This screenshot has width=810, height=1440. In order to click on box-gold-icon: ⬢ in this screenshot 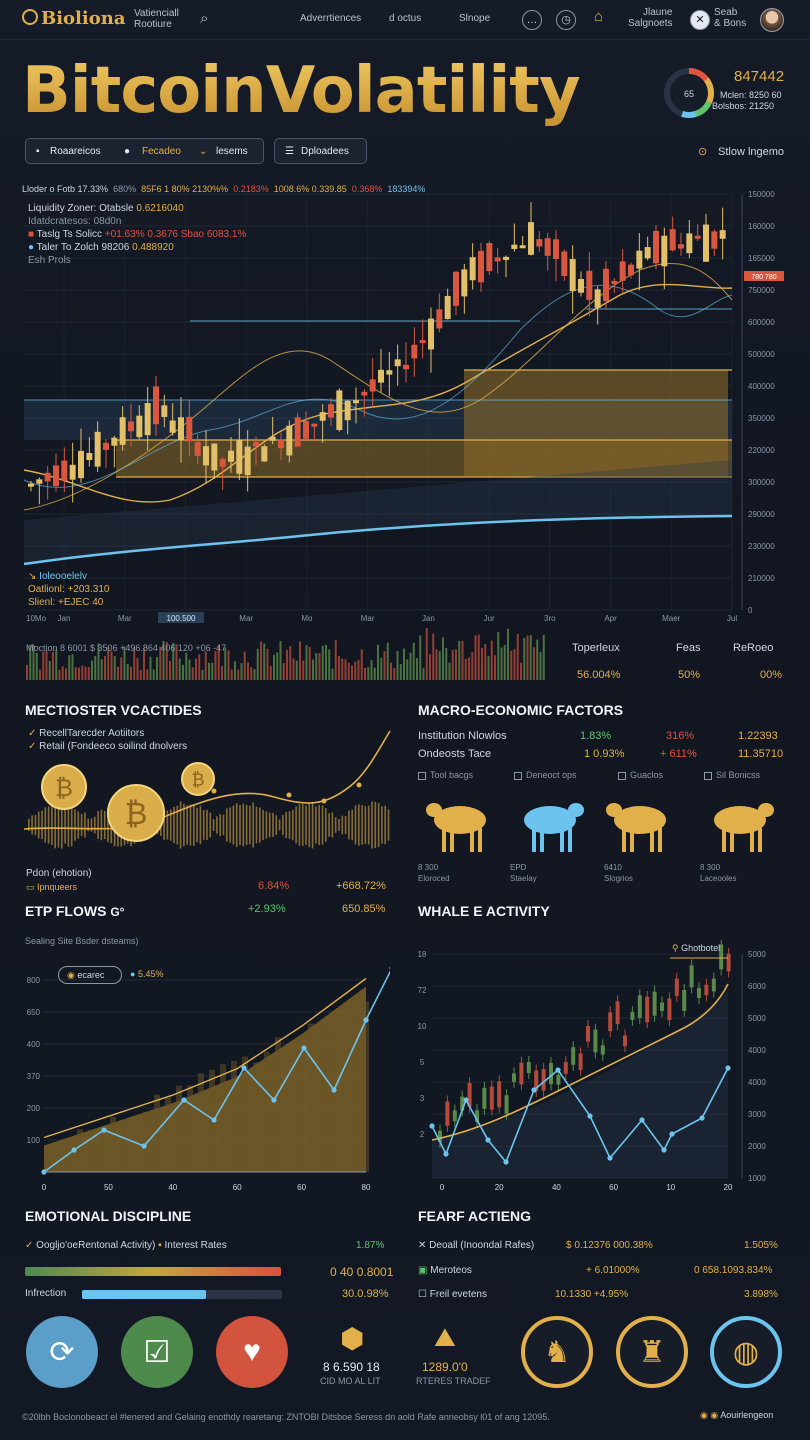, I will do `click(352, 1338)`.